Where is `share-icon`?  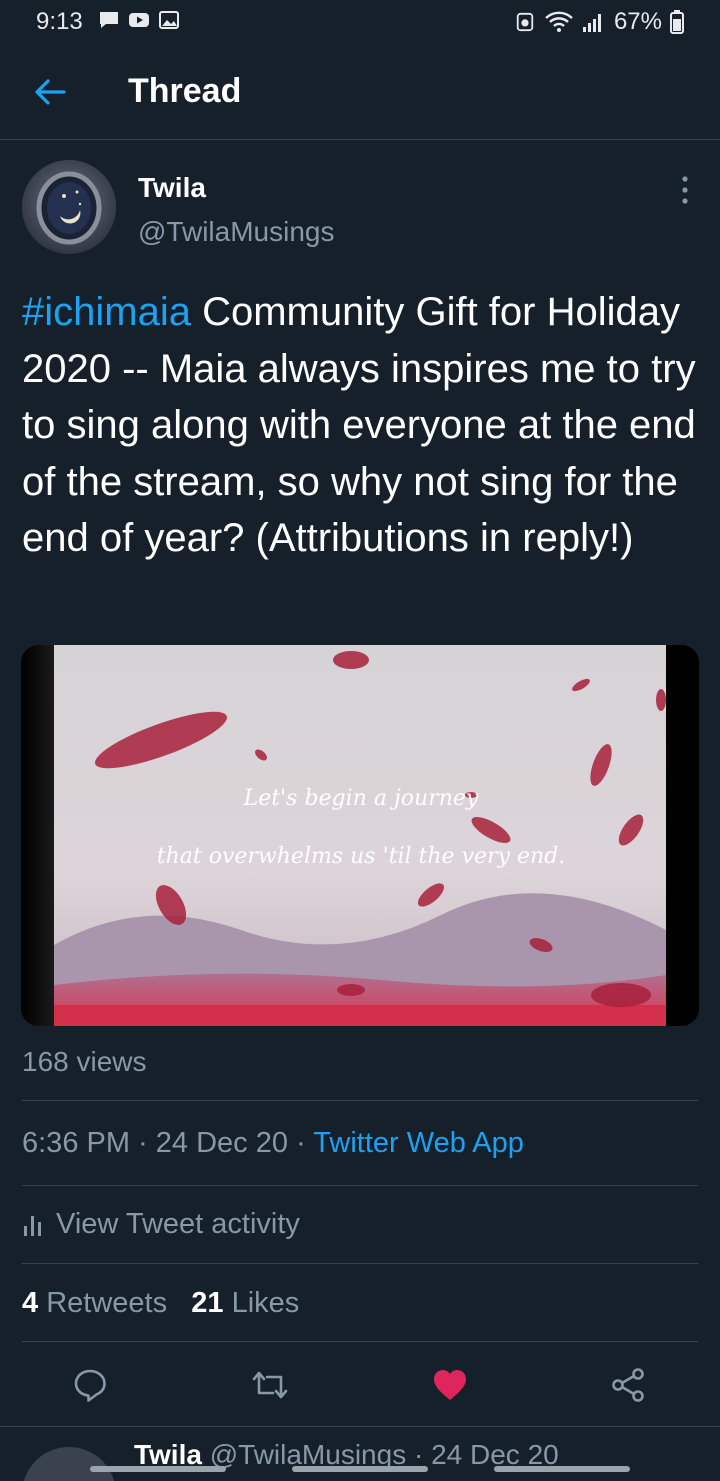 share-icon is located at coordinates (628, 1385).